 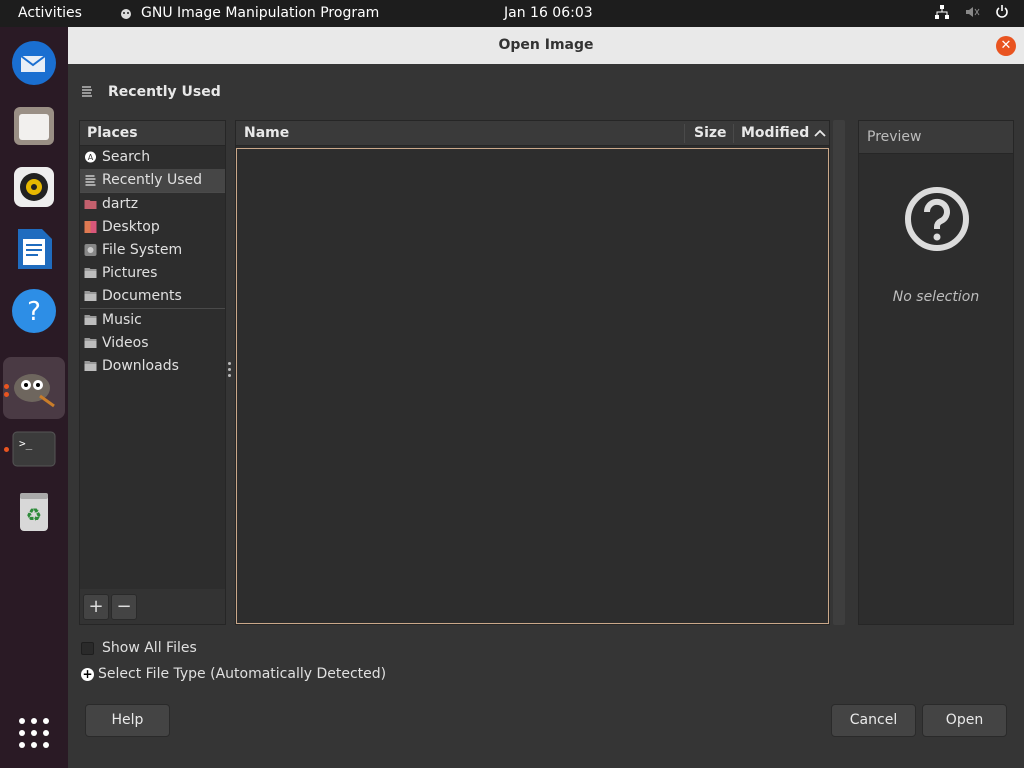 What do you see at coordinates (942, 12) in the screenshot?
I see `network-icon` at bounding box center [942, 12].